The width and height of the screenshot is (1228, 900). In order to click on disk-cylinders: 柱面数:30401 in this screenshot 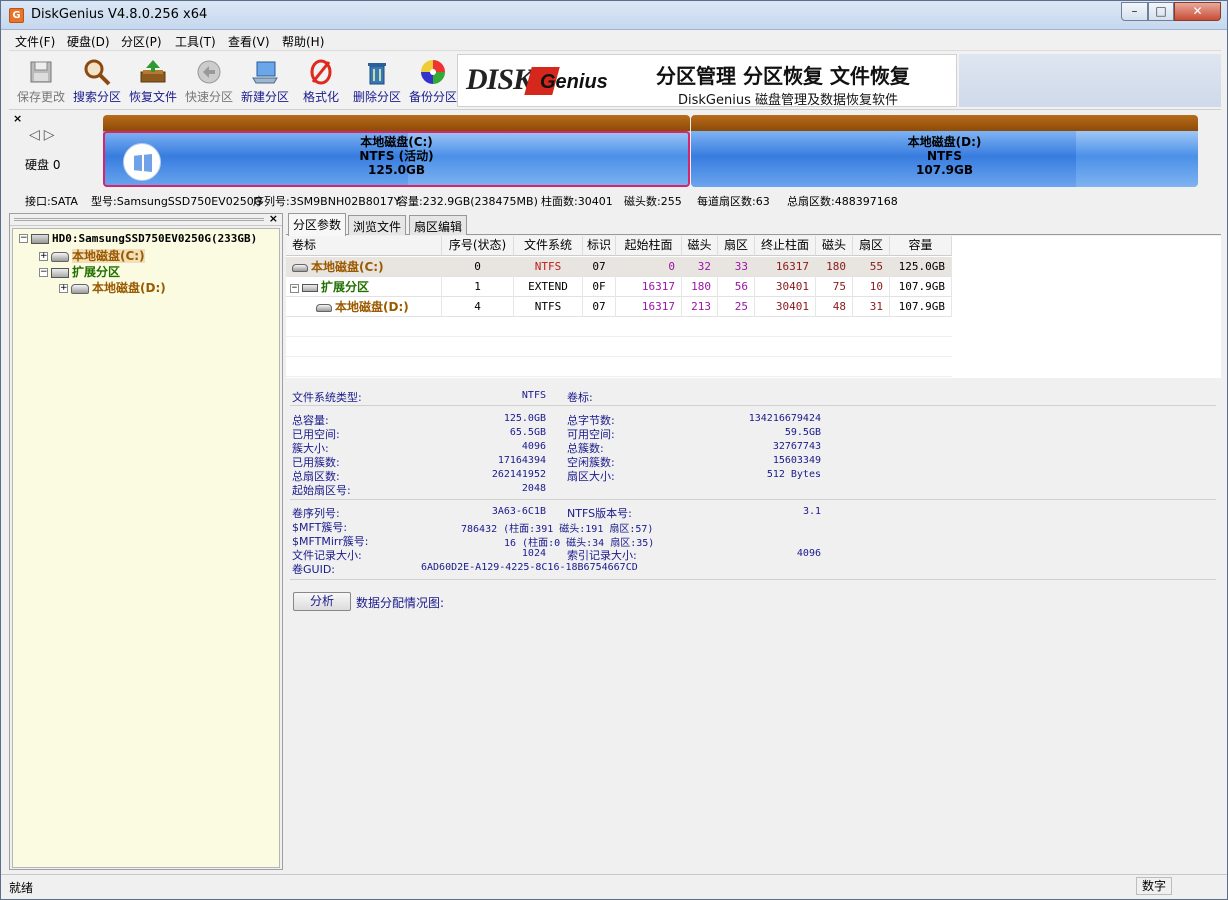, I will do `click(577, 201)`.